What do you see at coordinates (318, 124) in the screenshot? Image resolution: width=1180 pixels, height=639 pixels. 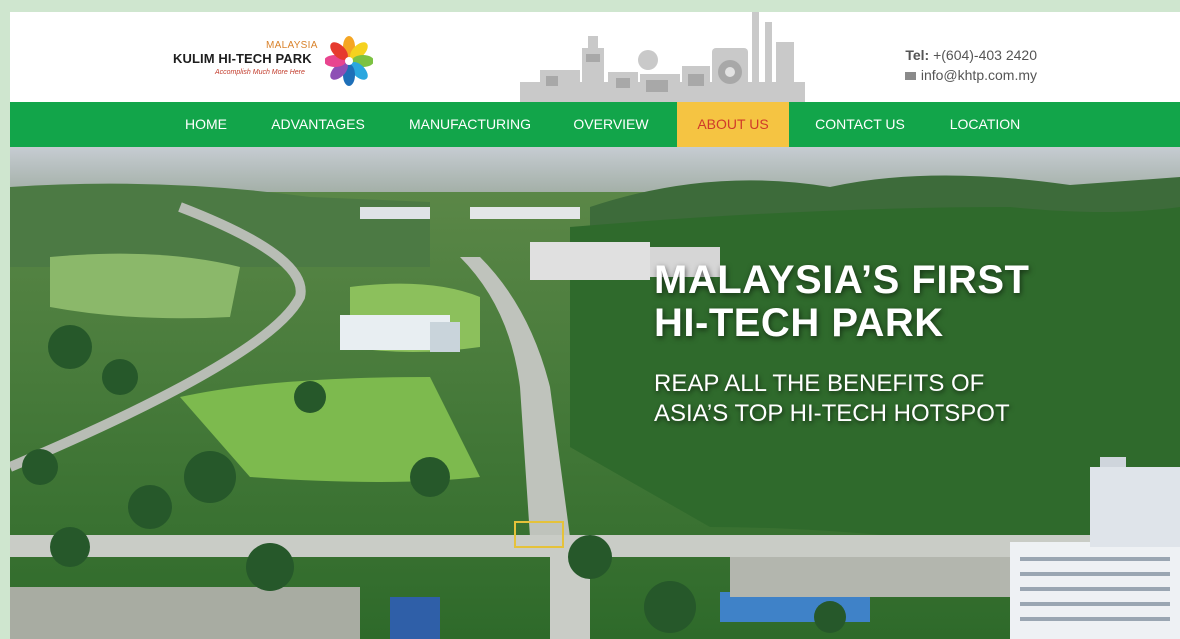 I see `nav-advantages: ADVANTAGES` at bounding box center [318, 124].